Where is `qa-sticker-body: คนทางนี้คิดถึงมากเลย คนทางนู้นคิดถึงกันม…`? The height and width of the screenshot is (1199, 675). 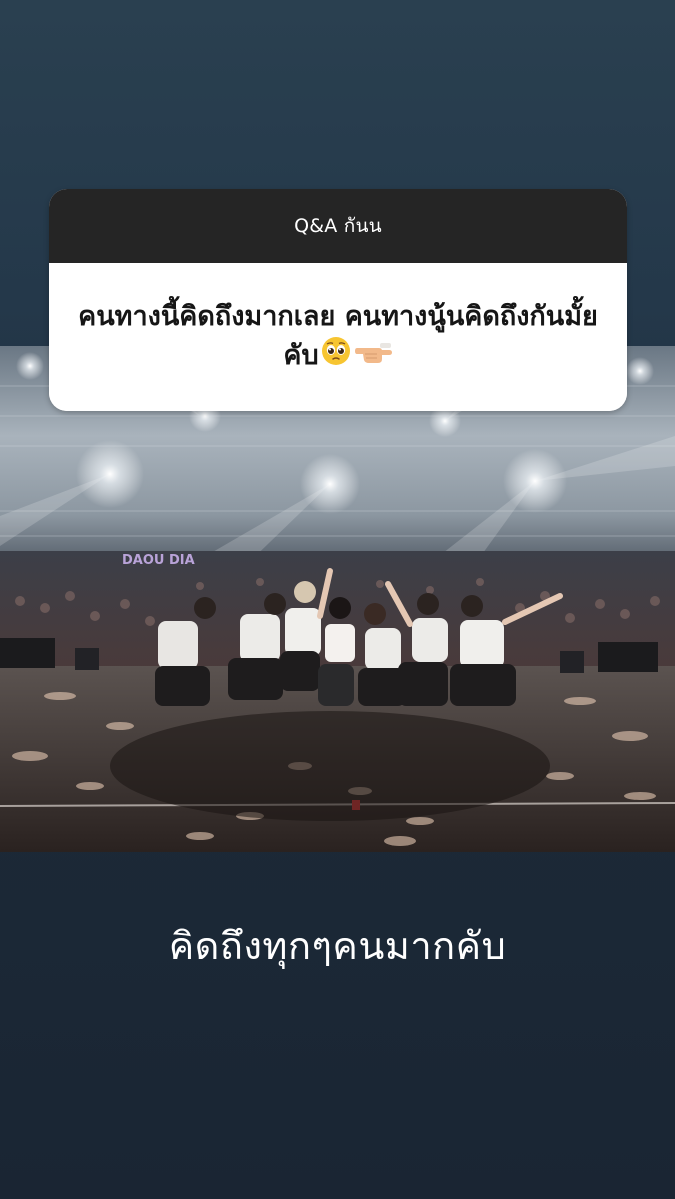 qa-sticker-body: คนทางนี้คิดถึงมากเลย คนทางนู้นคิดถึงกันม… is located at coordinates (338, 337).